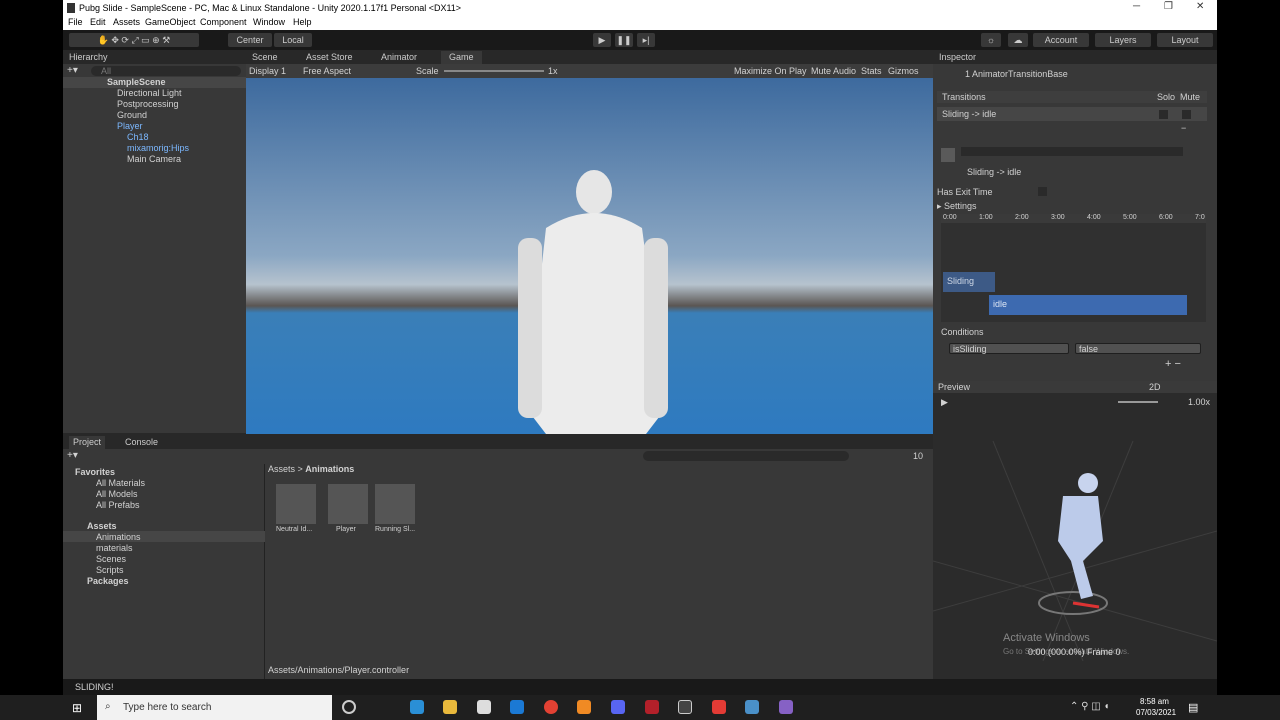 This screenshot has height=720, width=1280. Describe the element at coordinates (417, 707) in the screenshot. I see `edge-icon` at that location.